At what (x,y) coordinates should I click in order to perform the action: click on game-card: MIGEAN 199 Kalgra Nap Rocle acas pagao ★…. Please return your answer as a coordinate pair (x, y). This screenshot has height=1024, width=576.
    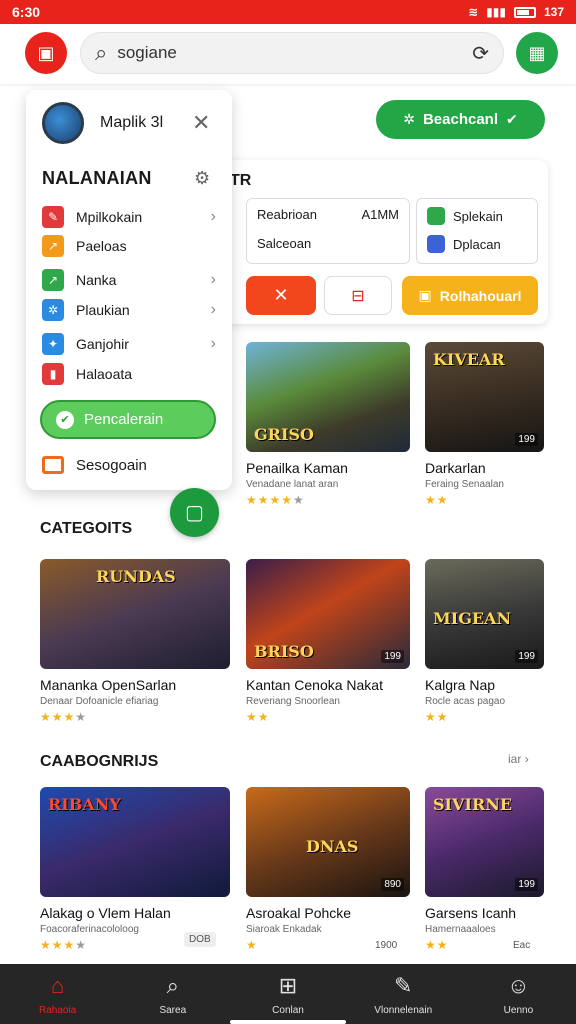
    Looking at the image, I should click on (484, 641).